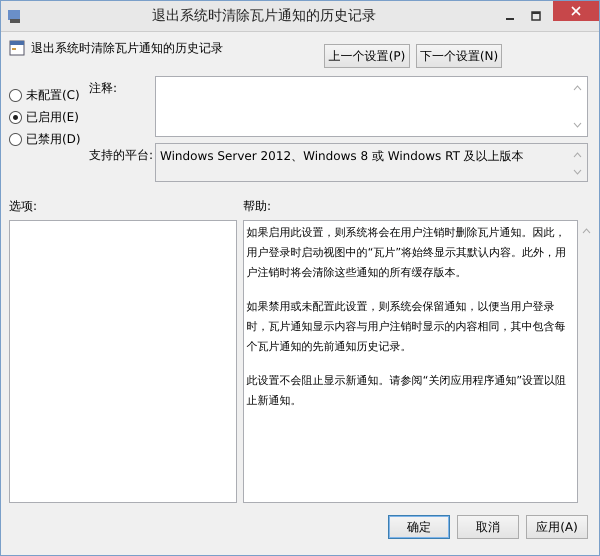 The height and width of the screenshot is (556, 600). What do you see at coordinates (367, 56) in the screenshot?
I see `previous-setting-button: 上一个设置(P)` at bounding box center [367, 56].